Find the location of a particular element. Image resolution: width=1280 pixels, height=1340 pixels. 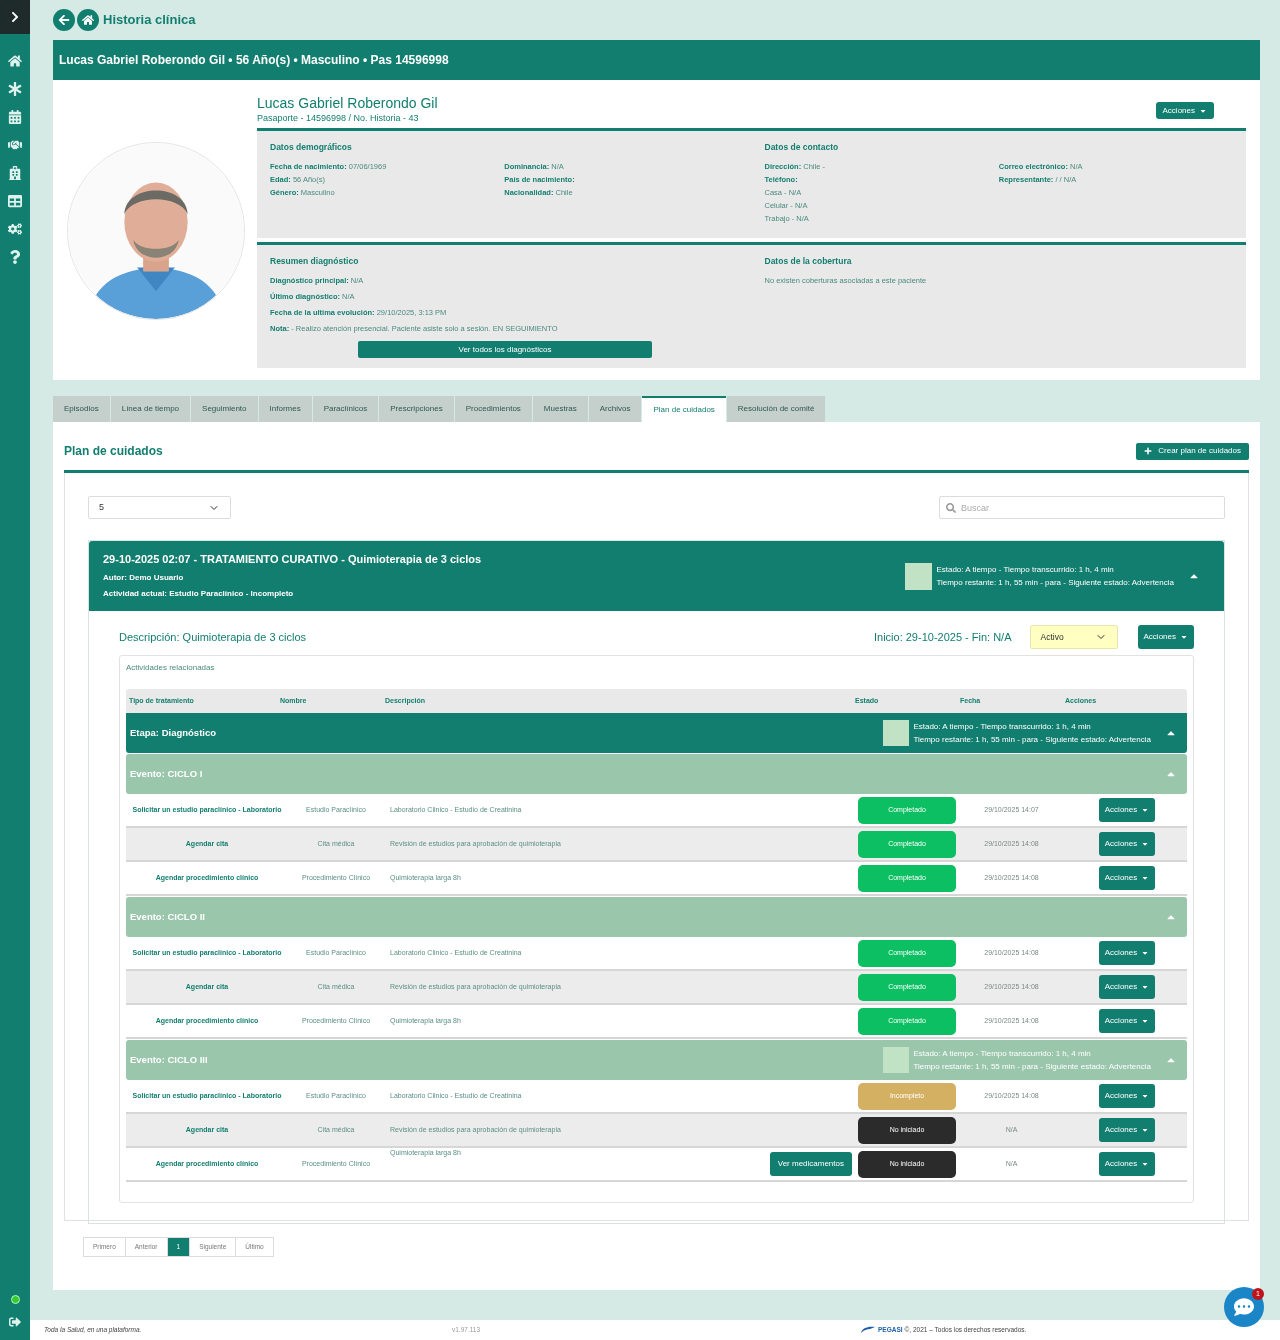

section-title: Datos de contacto is located at coordinates (802, 147).